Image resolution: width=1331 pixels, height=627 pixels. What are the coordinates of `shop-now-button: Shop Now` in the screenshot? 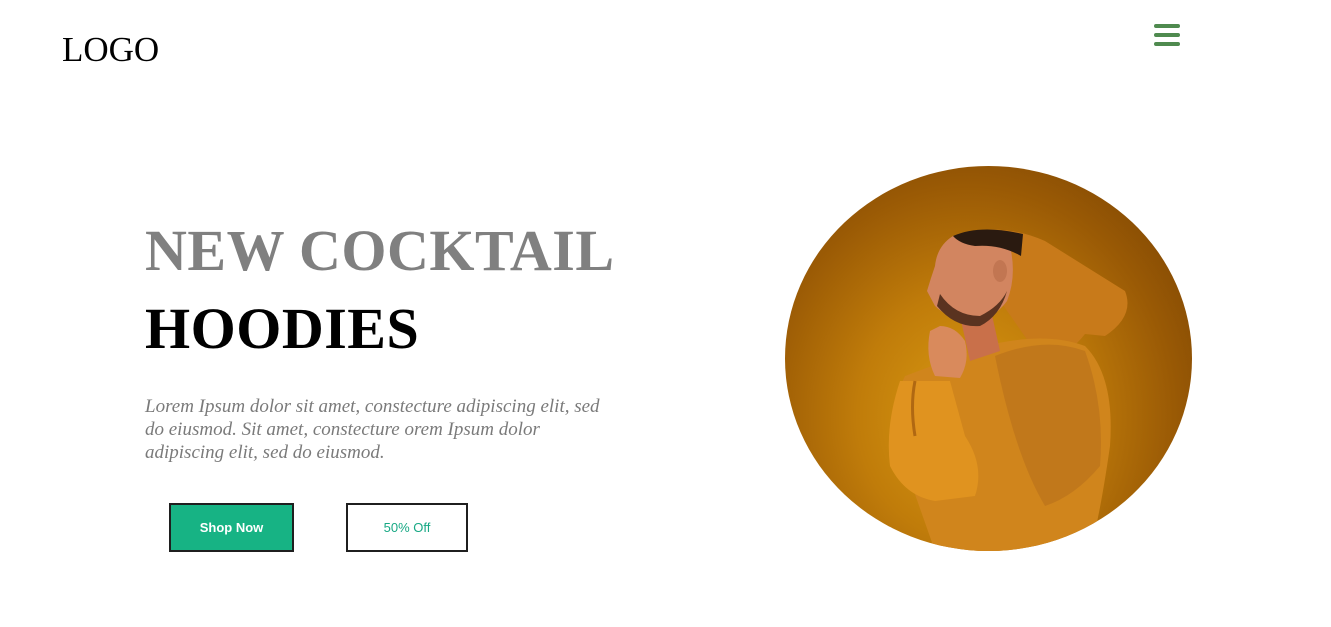 It's located at (231, 527).